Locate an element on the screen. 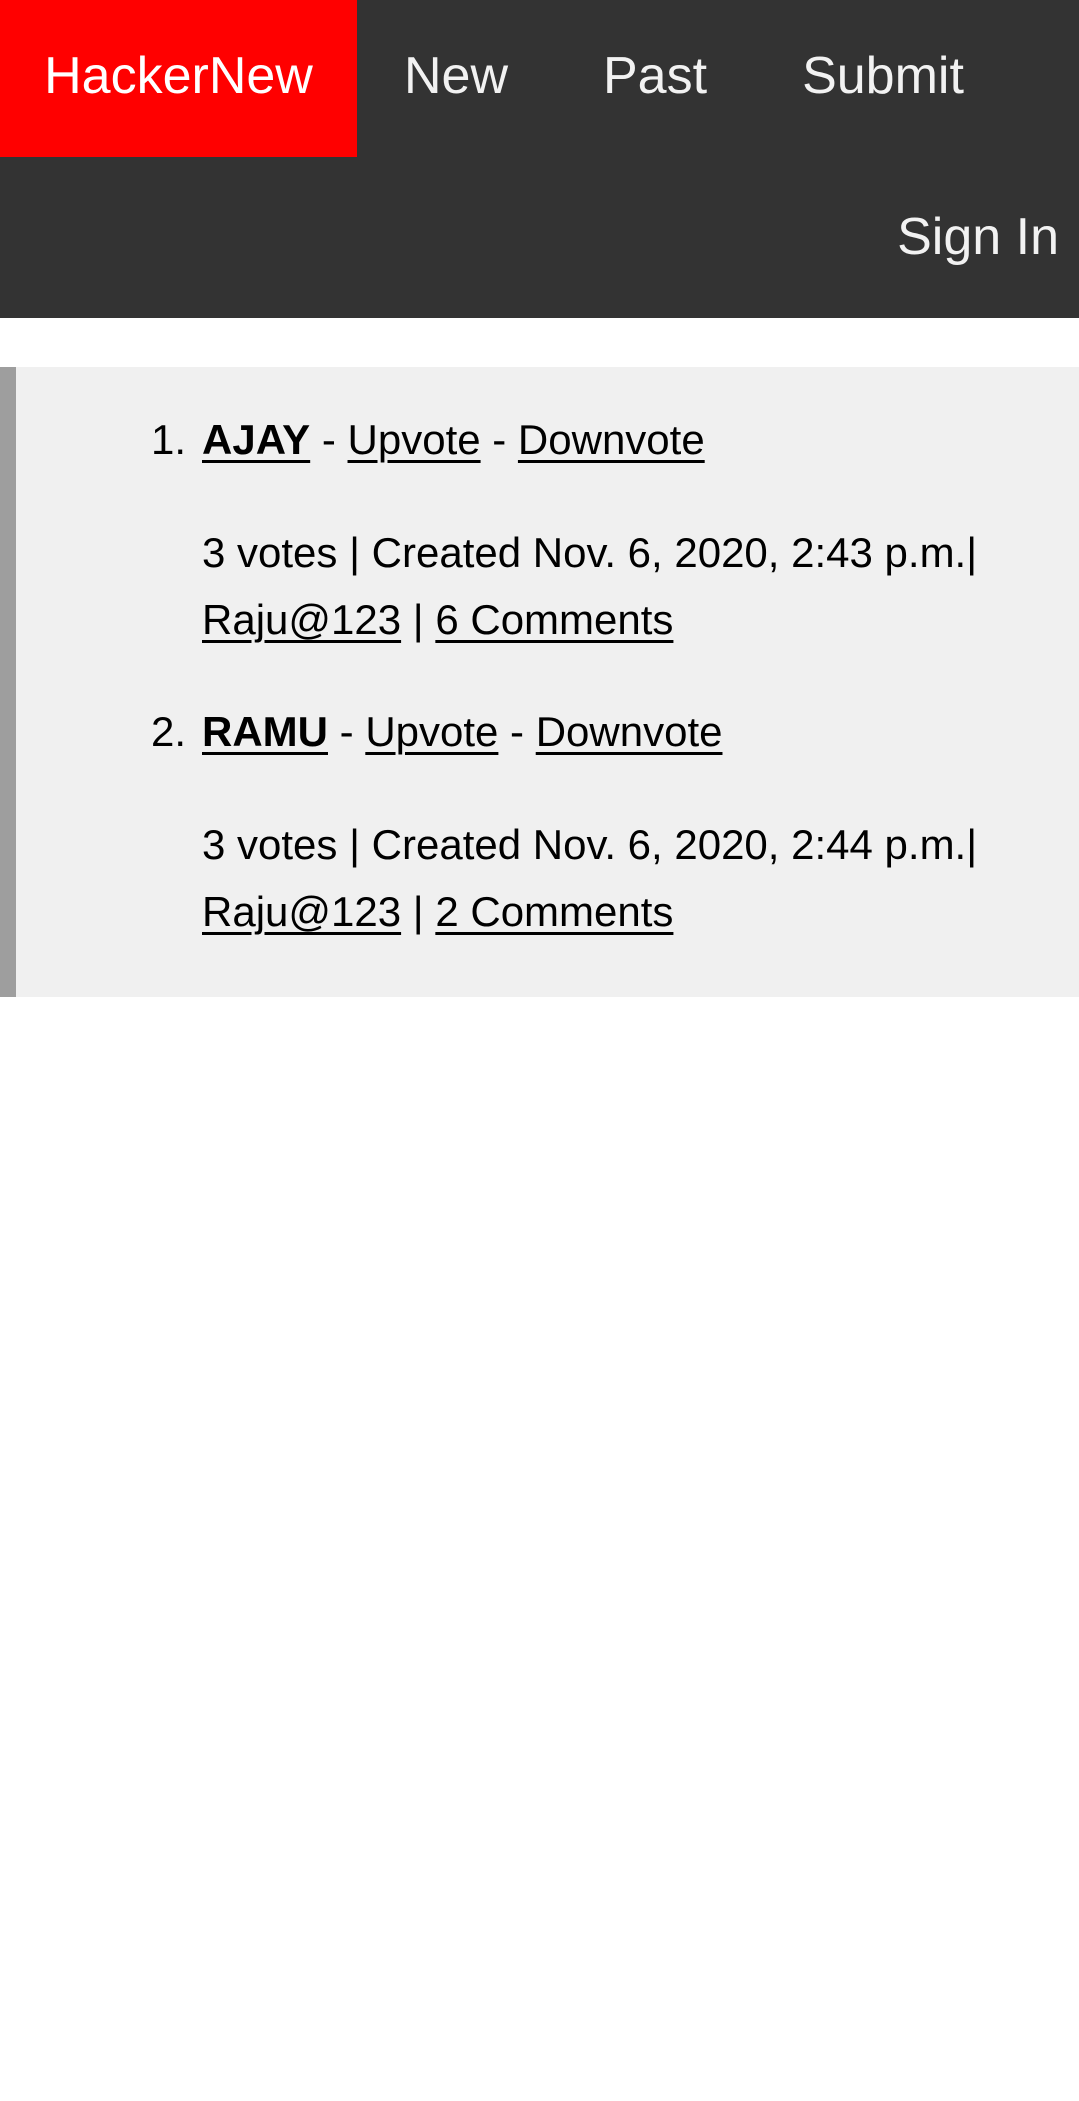 This screenshot has height=2101, width=1079. comments-link: 6 Comments is located at coordinates (554, 619).